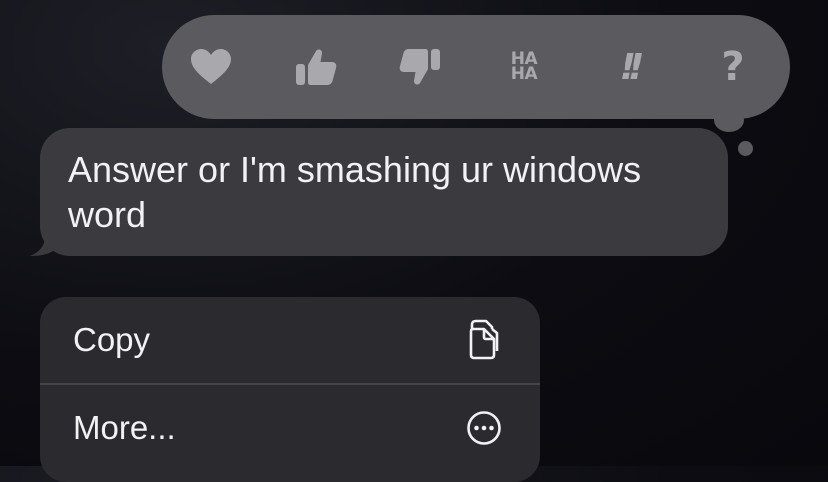  I want to click on copy-label: Copy, so click(112, 339).